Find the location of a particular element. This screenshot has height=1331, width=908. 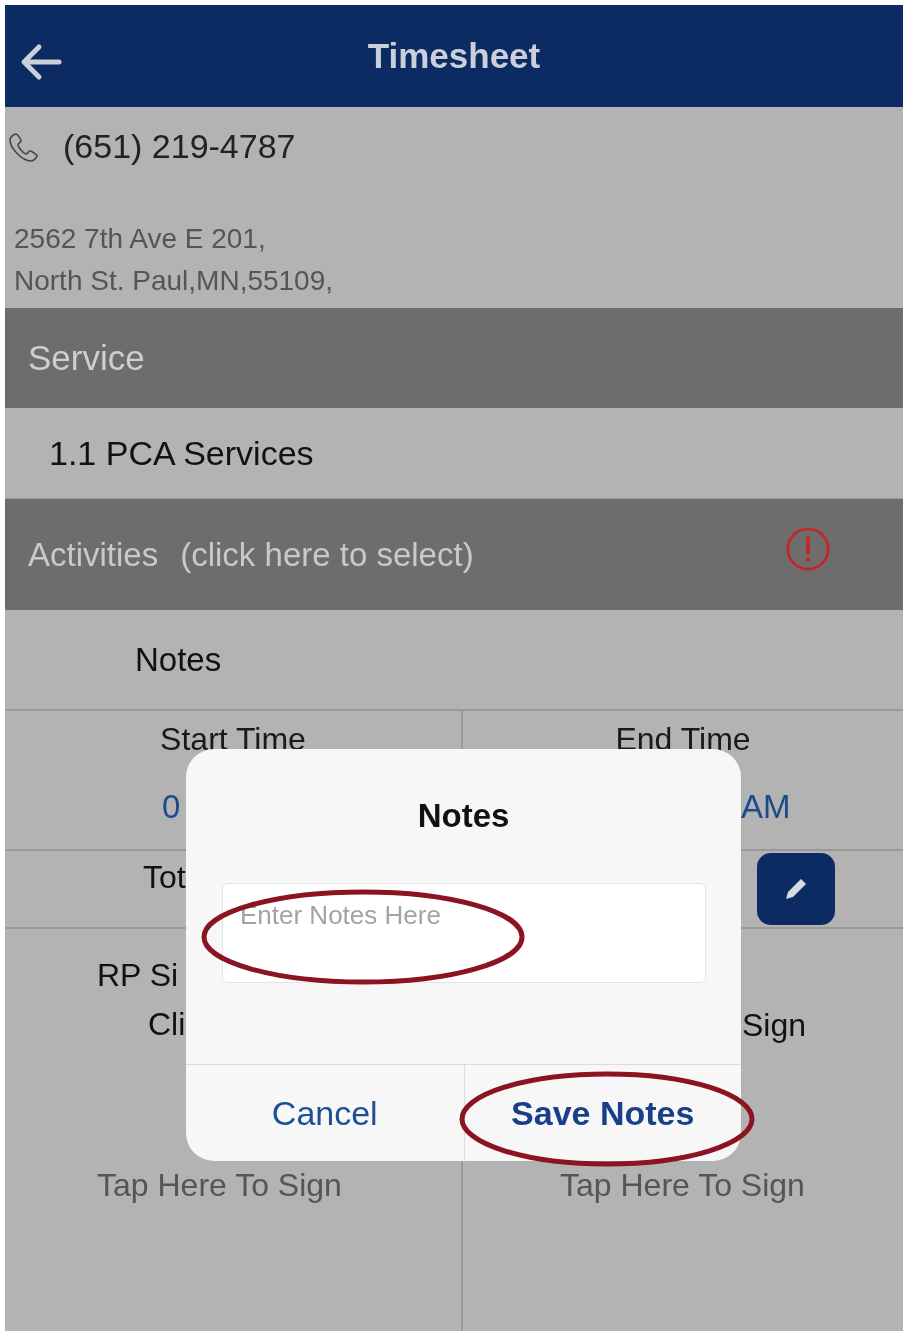

address-line: 2562 7th Ave E 201, is located at coordinates (140, 239).